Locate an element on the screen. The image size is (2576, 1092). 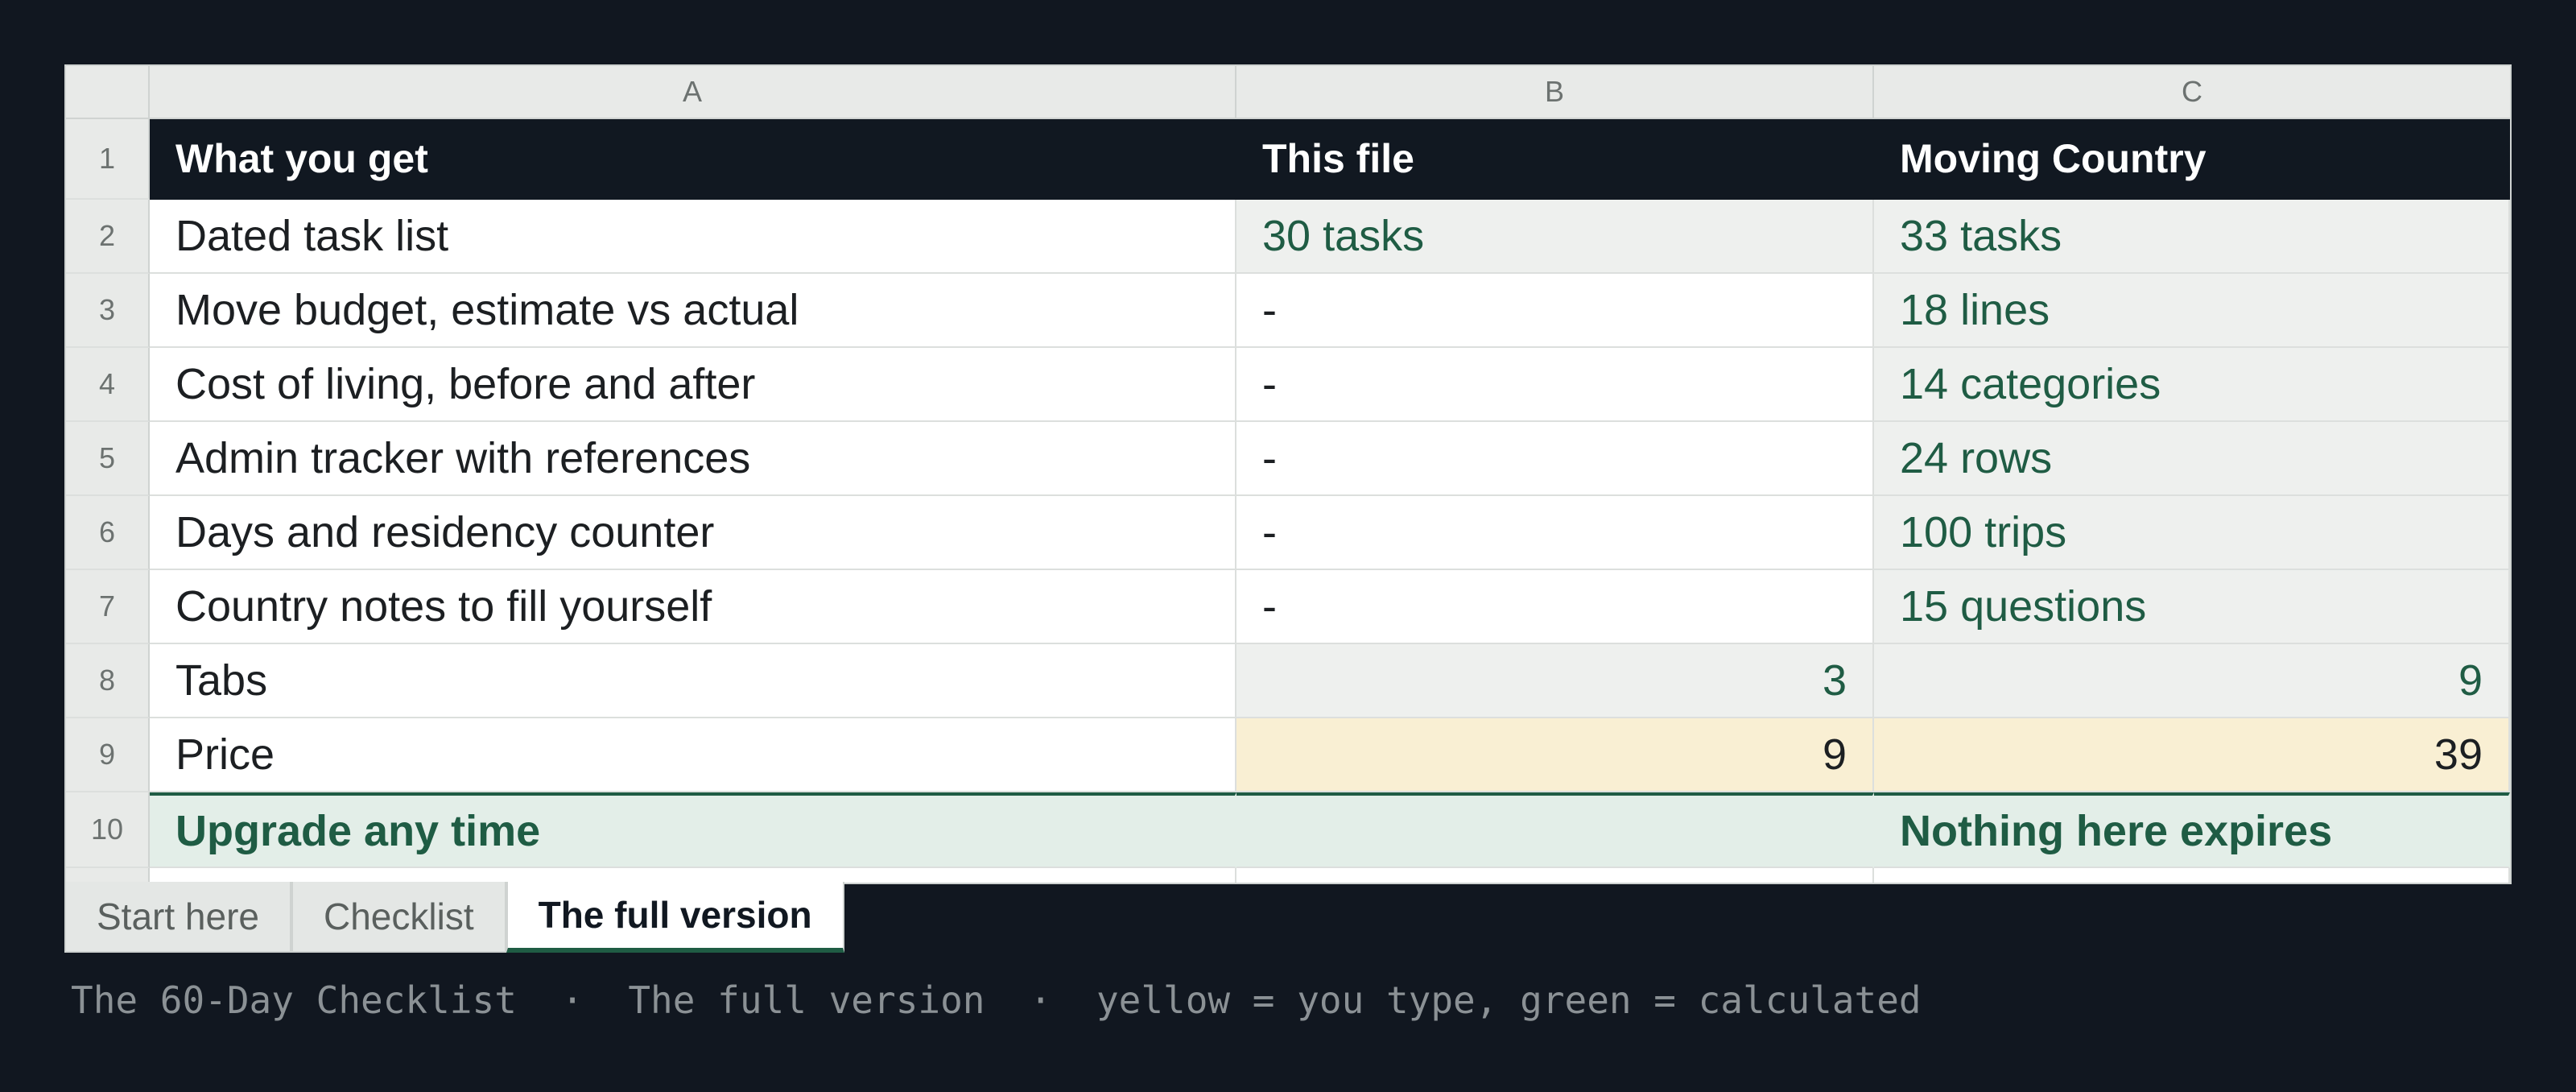
cell-c3: 18 lines is located at coordinates (2192, 311).